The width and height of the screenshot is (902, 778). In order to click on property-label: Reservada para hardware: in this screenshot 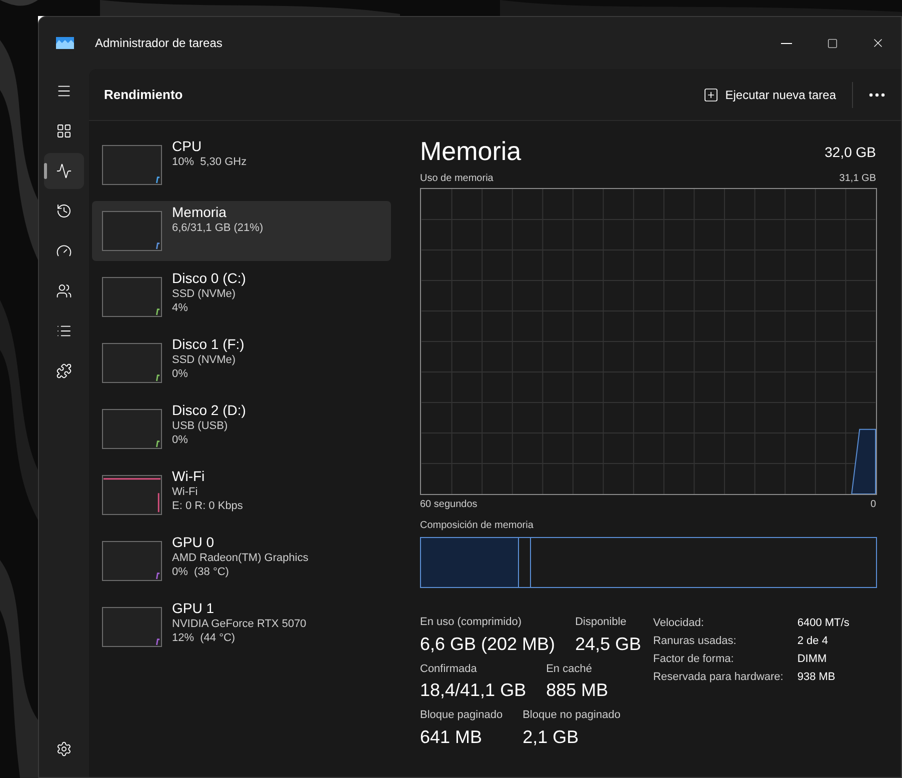, I will do `click(718, 677)`.